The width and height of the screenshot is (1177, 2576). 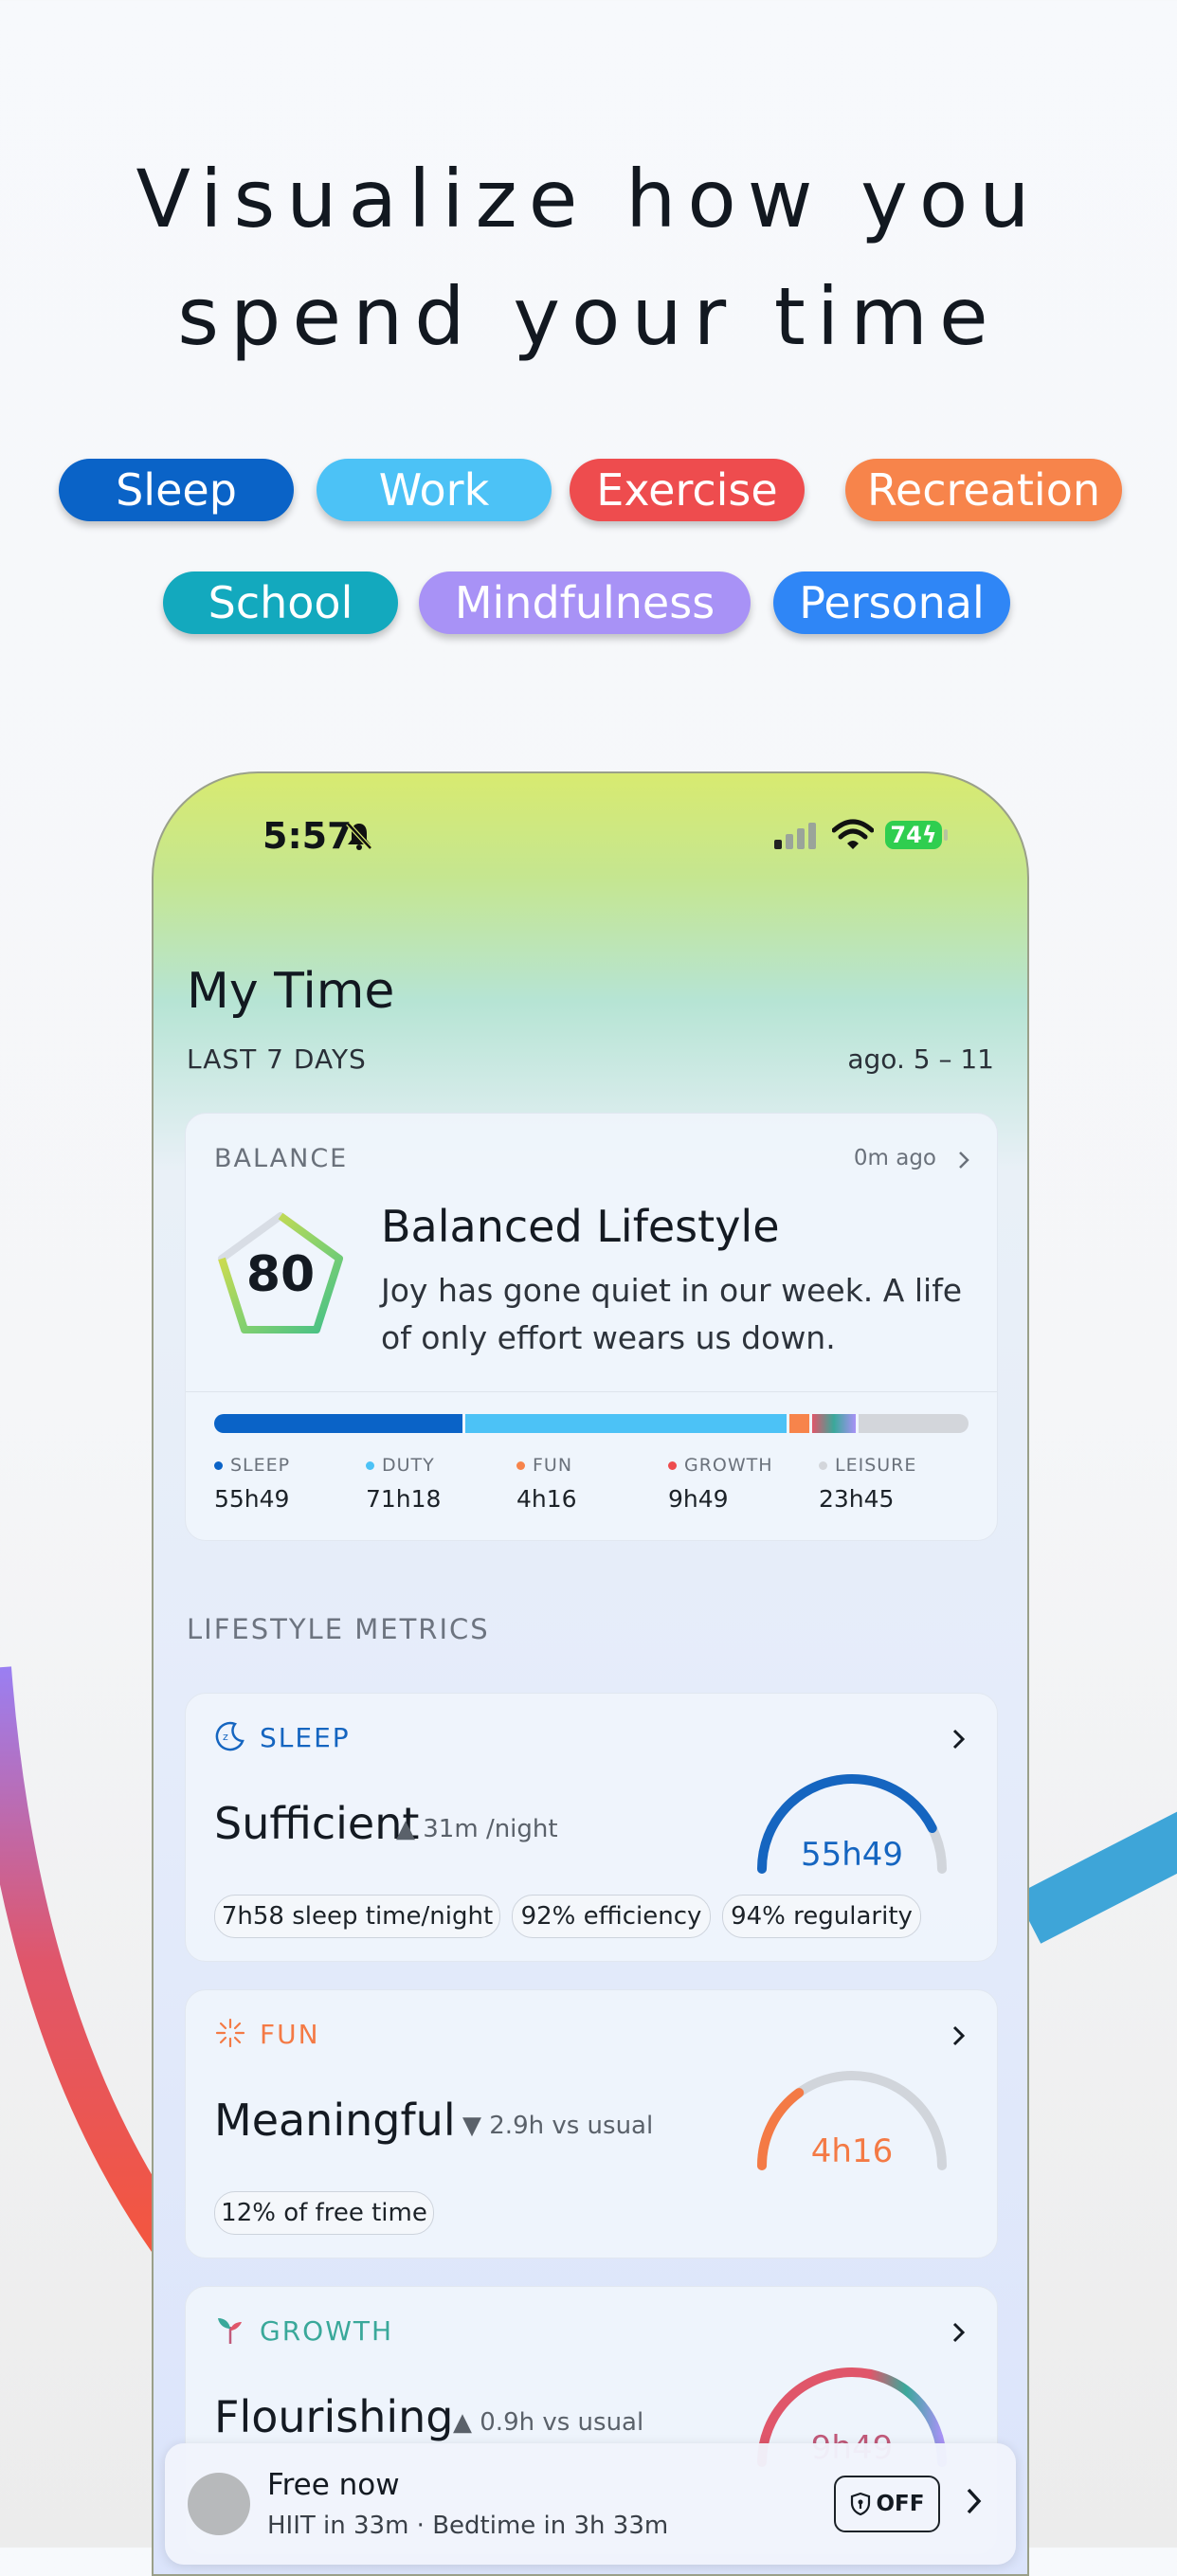 I want to click on battery-nub, so click(x=946, y=835).